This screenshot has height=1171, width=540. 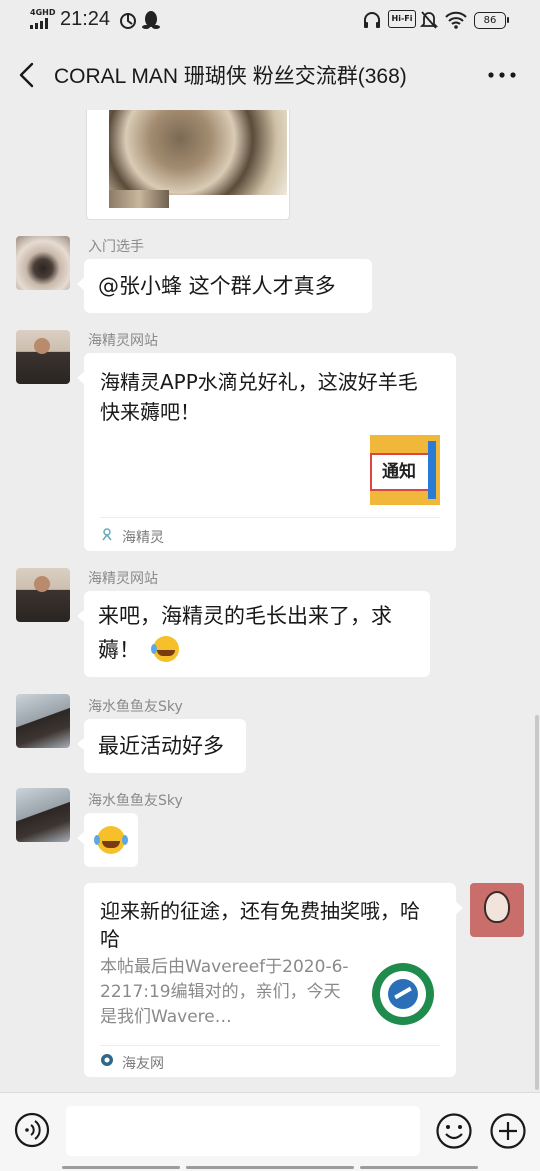 What do you see at coordinates (259, 397) in the screenshot?
I see `card-title: 海精灵APP水滴兑好礼，这波好羊毛快来薅吧！` at bounding box center [259, 397].